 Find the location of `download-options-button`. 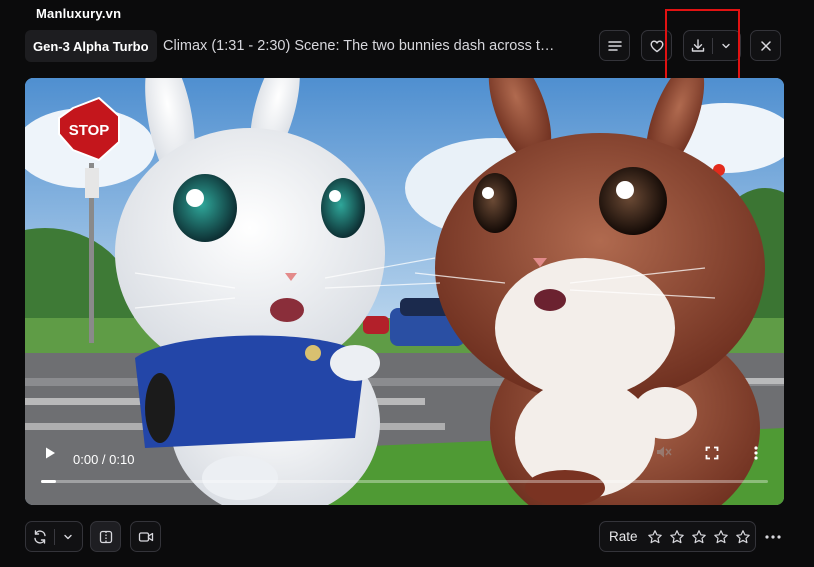

download-options-button is located at coordinates (727, 45).